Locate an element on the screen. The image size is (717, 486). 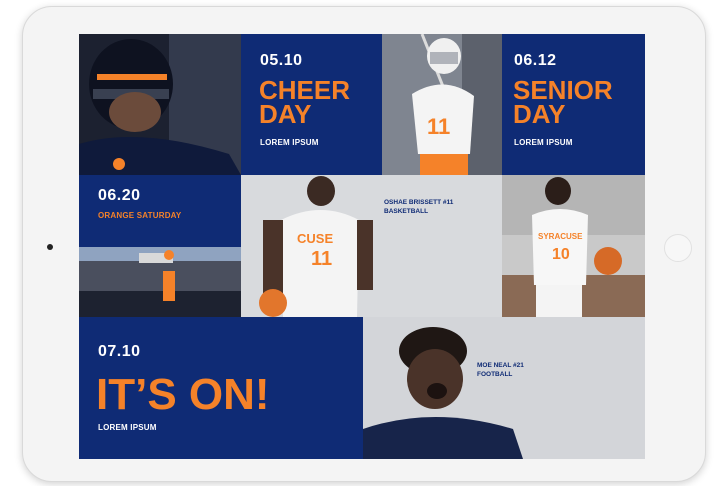
home-button is located at coordinates (678, 248).